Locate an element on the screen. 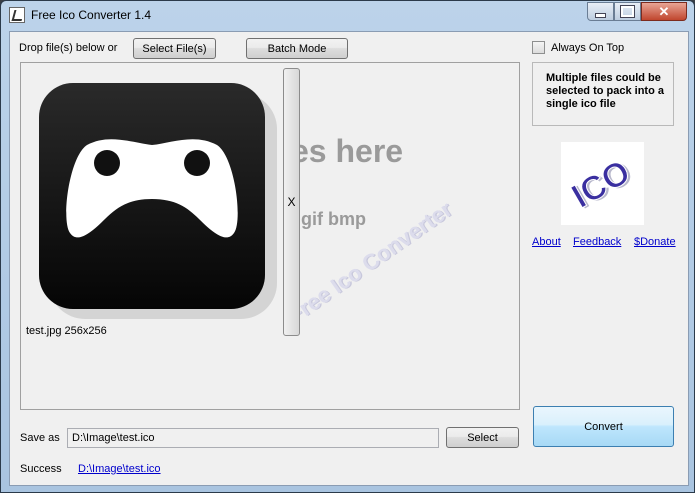 This screenshot has width=695, height=493. always-on-top-label: Always On Top is located at coordinates (587, 48).